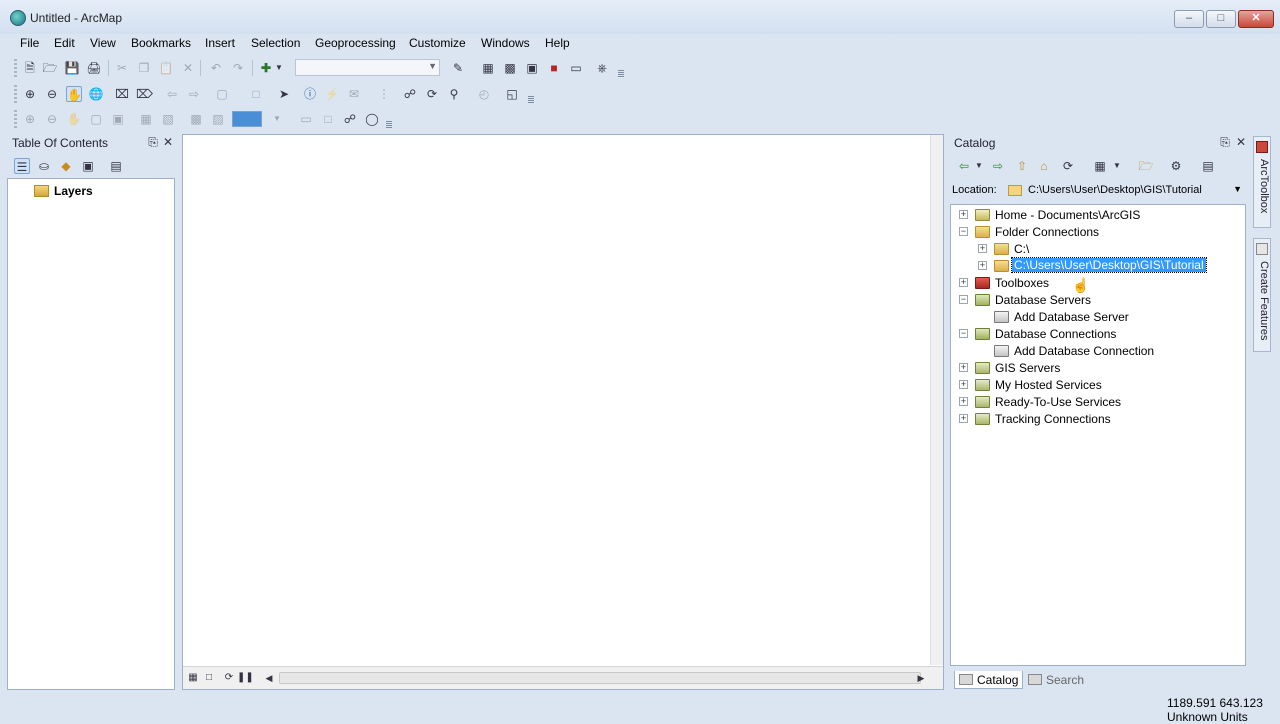  Describe the element at coordinates (1096, 232) in the screenshot. I see `tree-item-folder-connections: − Folder Connections` at that location.